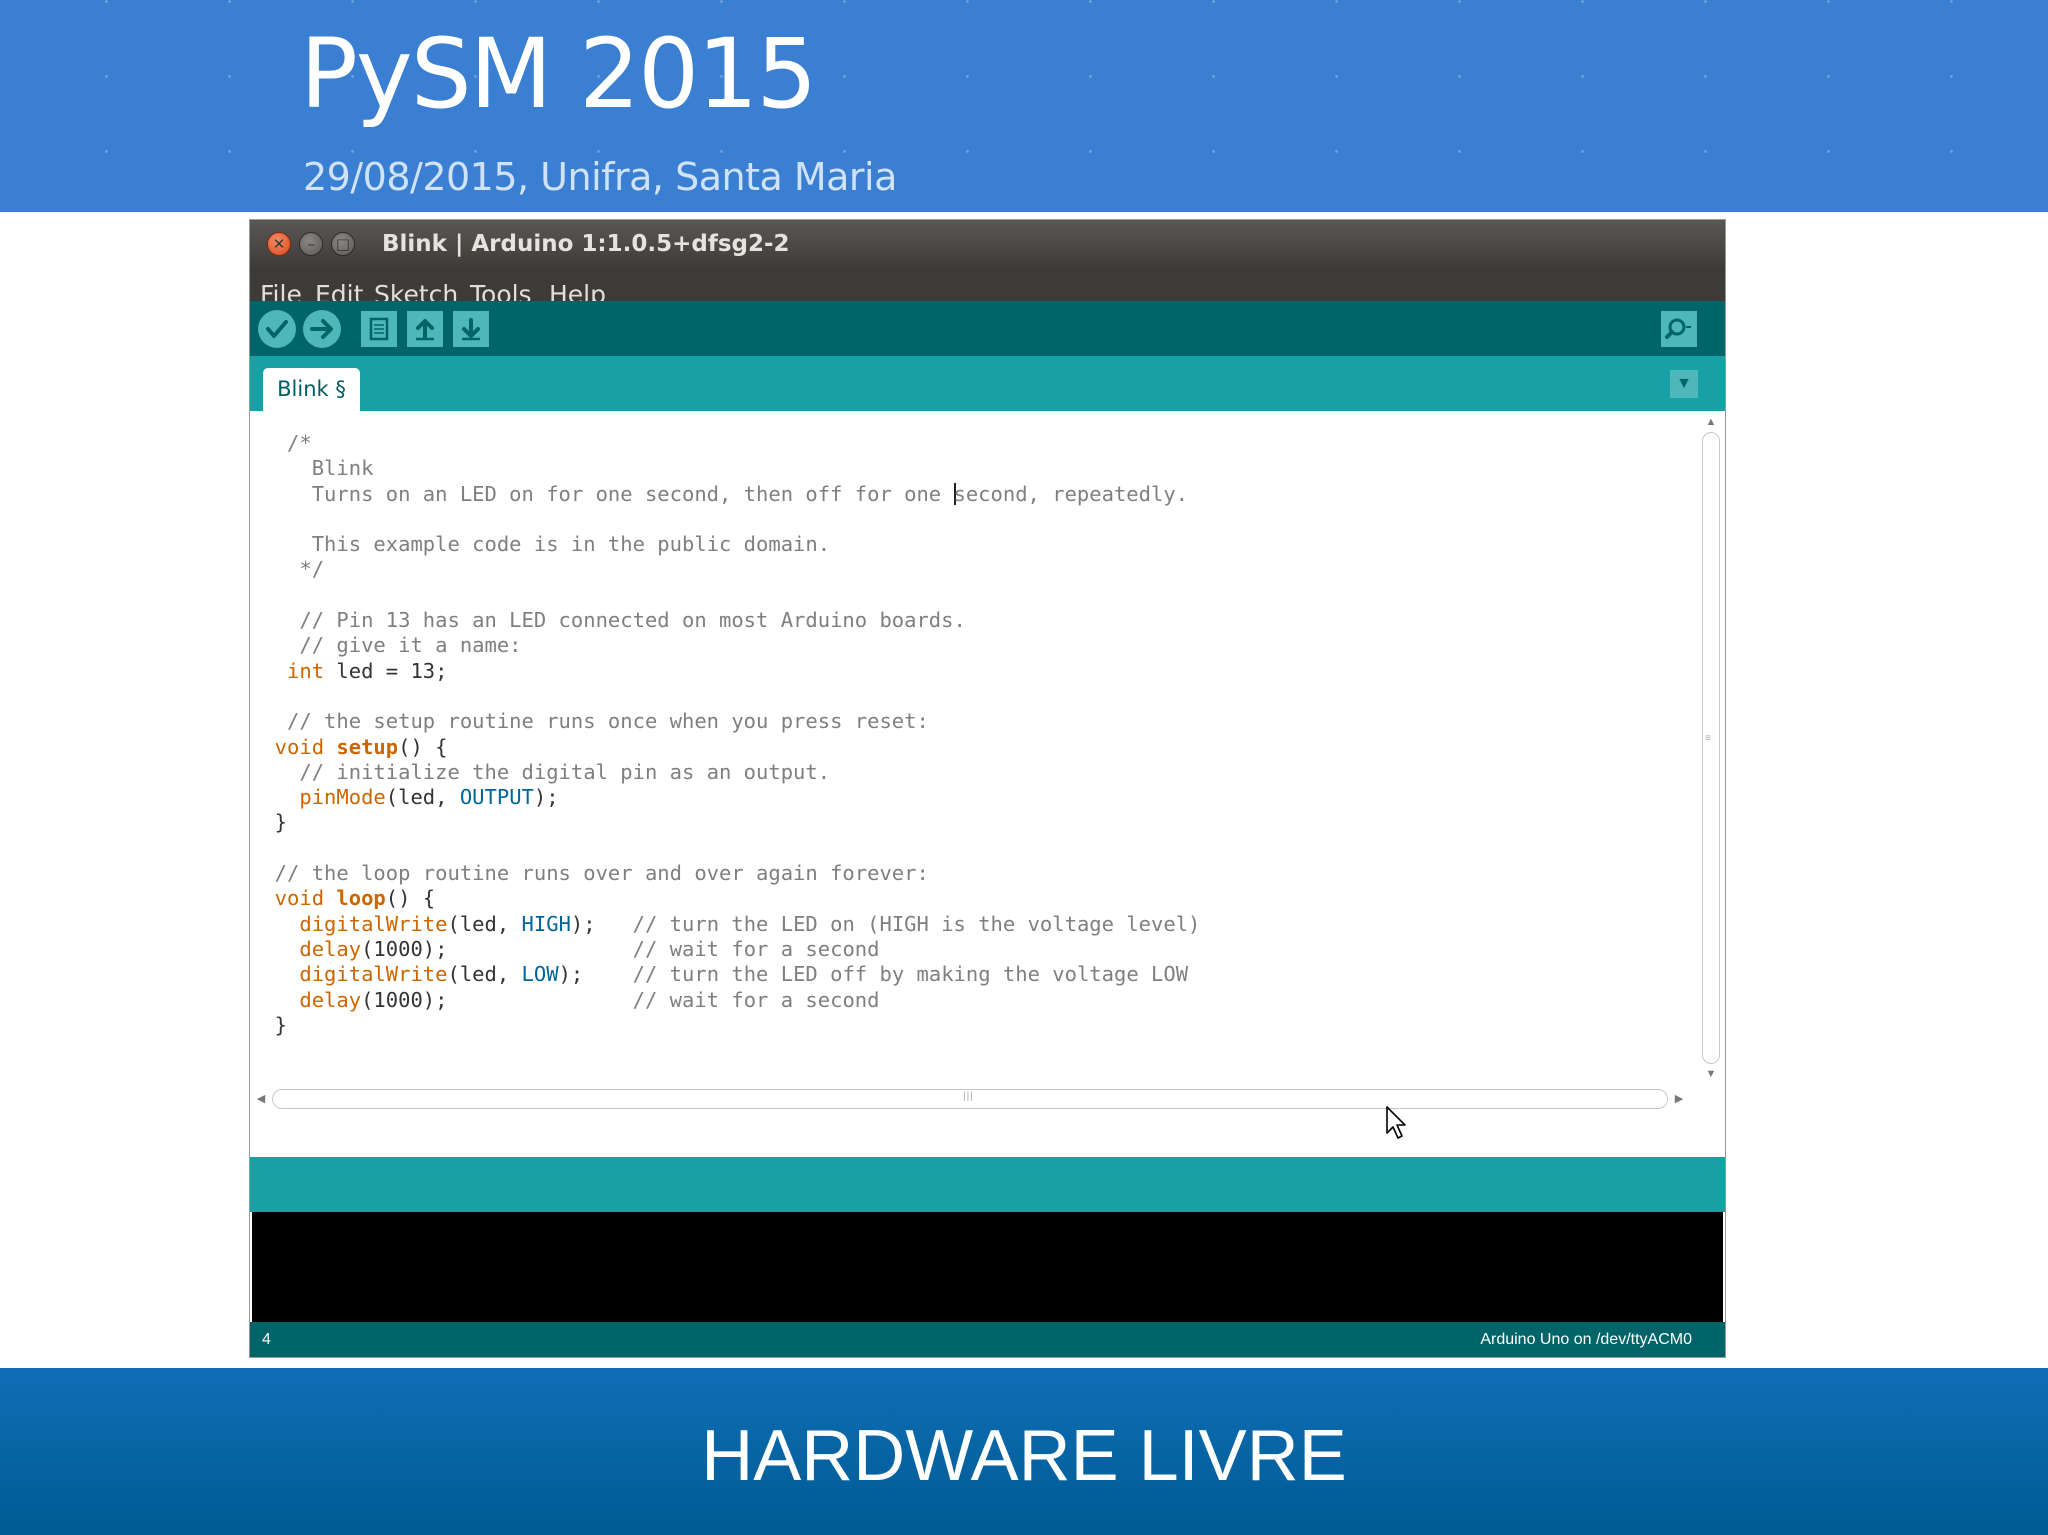  Describe the element at coordinates (987, 1267) in the screenshot. I see `console-output` at that location.